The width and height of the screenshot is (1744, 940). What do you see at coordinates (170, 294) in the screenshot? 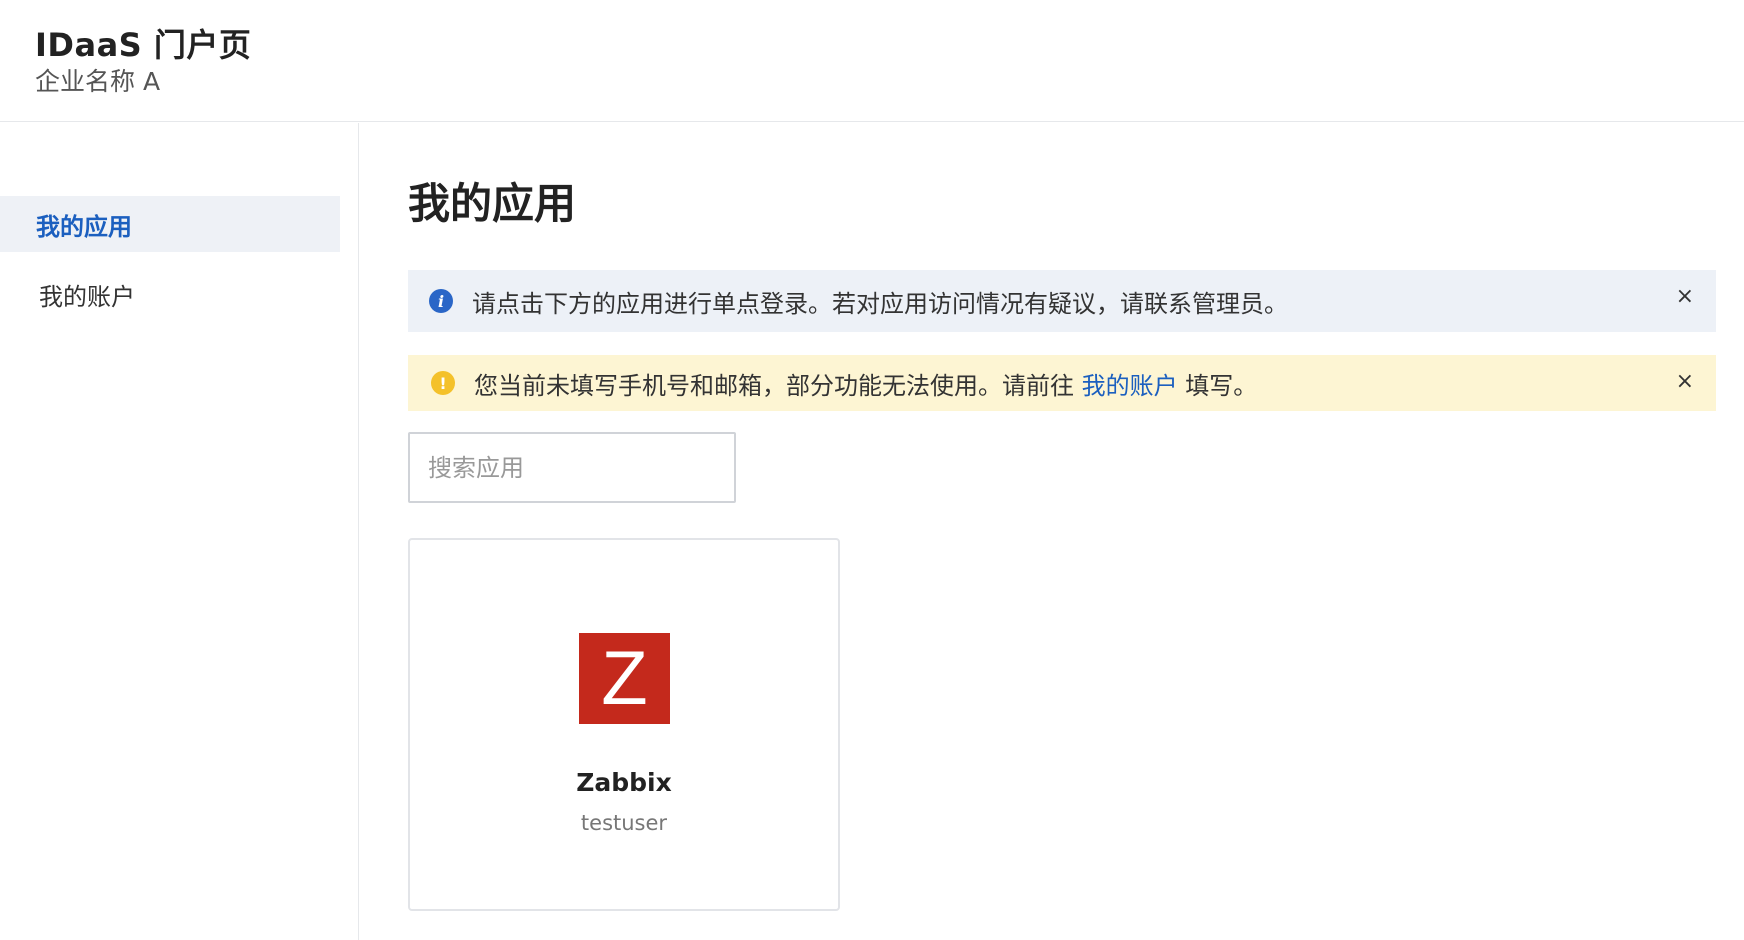
I see `sidebar-item-my-account: 我的账户` at bounding box center [170, 294].